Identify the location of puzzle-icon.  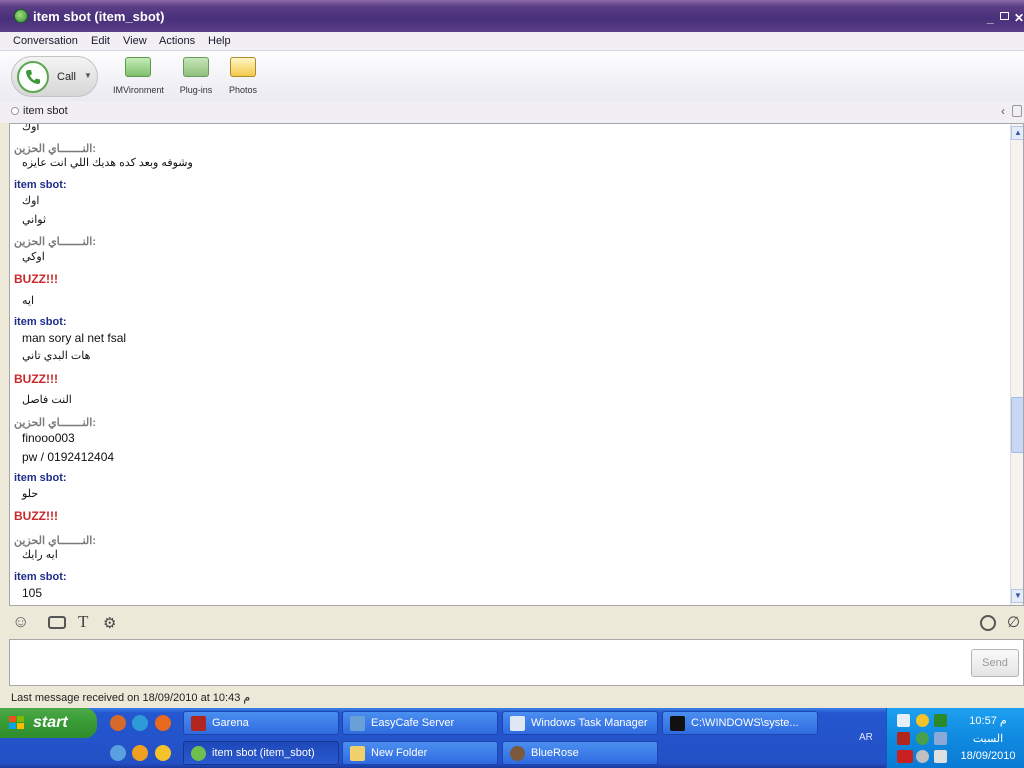
(196, 67).